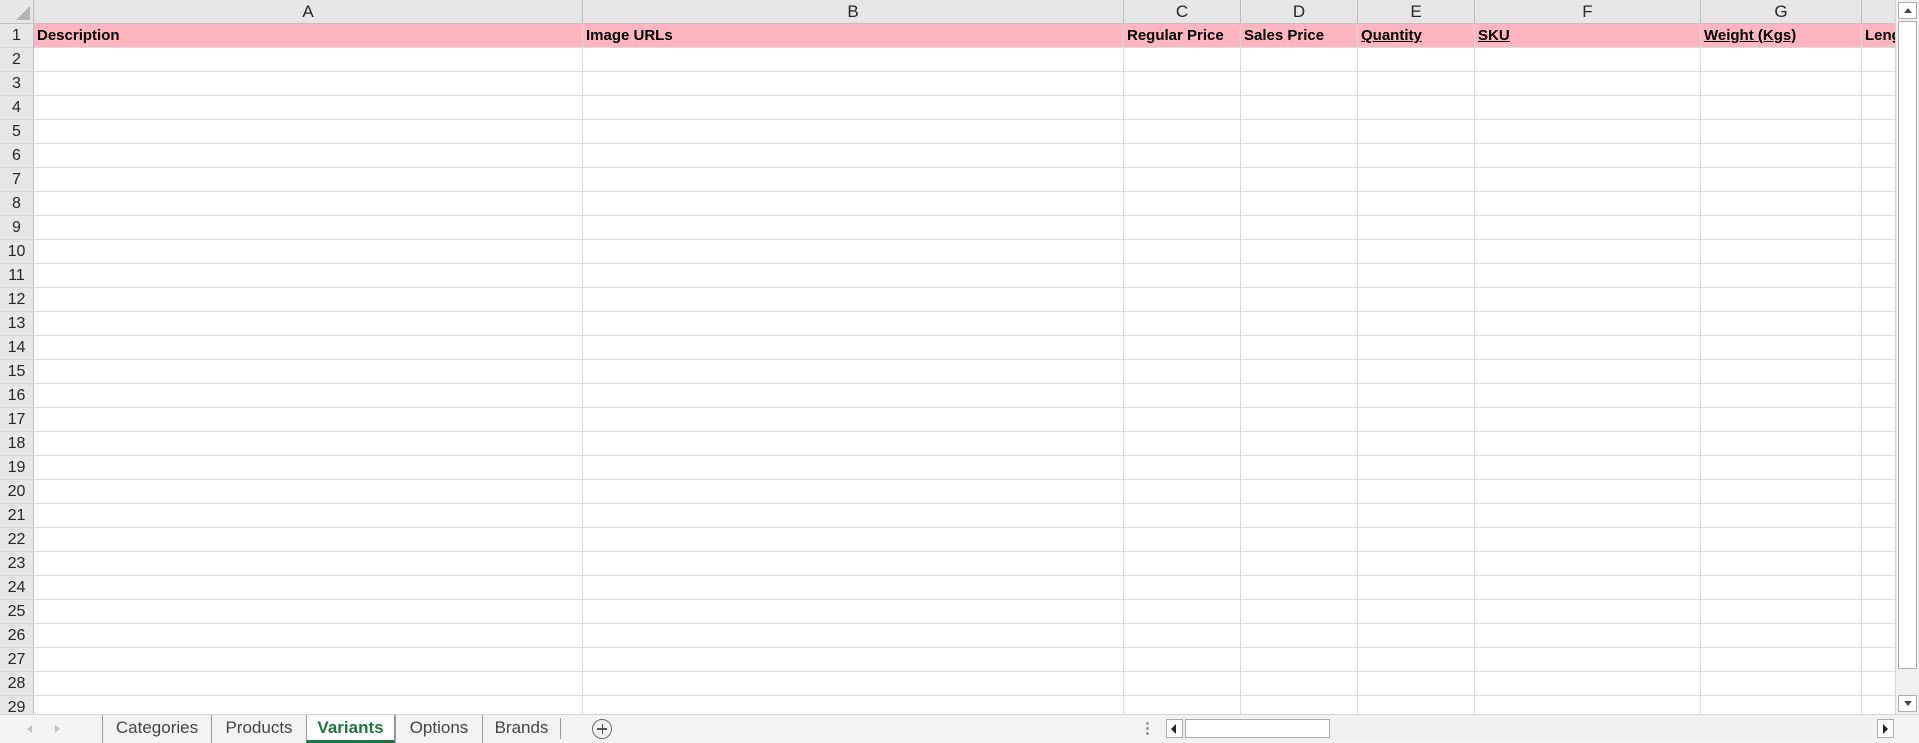  What do you see at coordinates (16, 156) in the screenshot?
I see `row-header: 6` at bounding box center [16, 156].